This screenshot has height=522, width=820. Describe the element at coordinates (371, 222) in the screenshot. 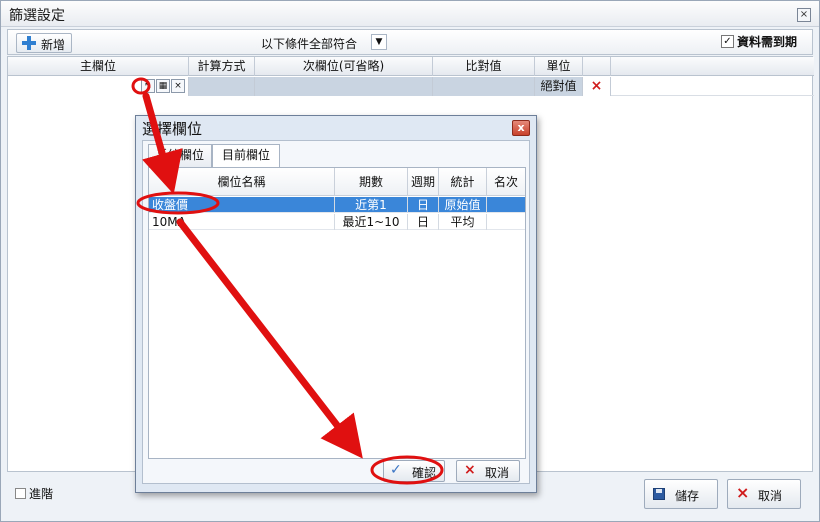

I see `field-period: 最近1~10` at that location.